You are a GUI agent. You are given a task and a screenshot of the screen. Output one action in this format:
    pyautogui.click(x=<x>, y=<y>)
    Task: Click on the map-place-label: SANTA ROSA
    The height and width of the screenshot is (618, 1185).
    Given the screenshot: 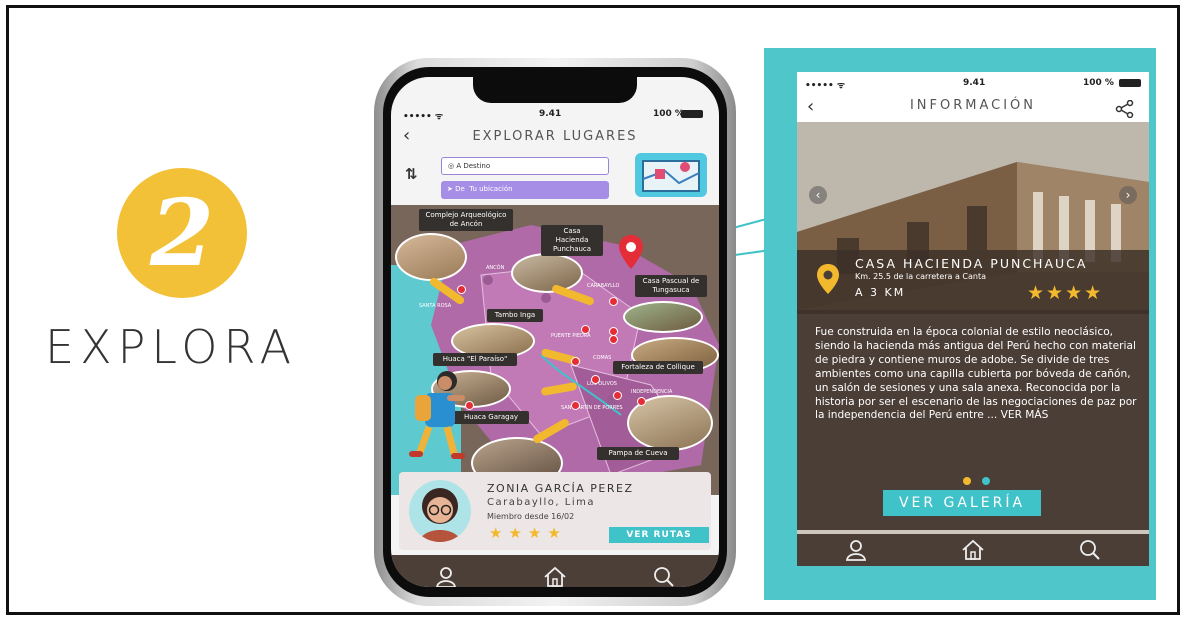 What is the action you would take?
    pyautogui.click(x=435, y=306)
    